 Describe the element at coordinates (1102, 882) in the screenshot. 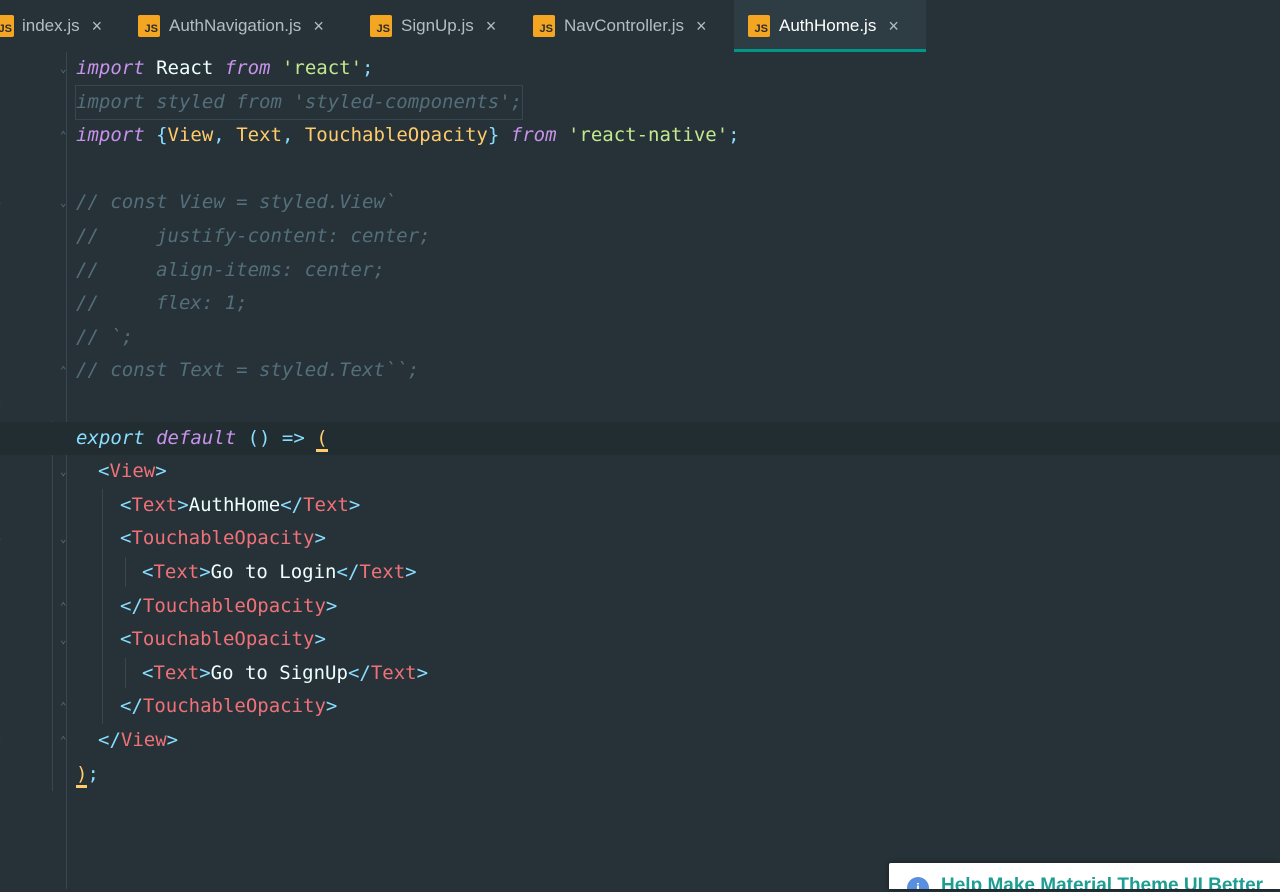

I see `notification-message: Help Make Material Theme UI Better` at that location.